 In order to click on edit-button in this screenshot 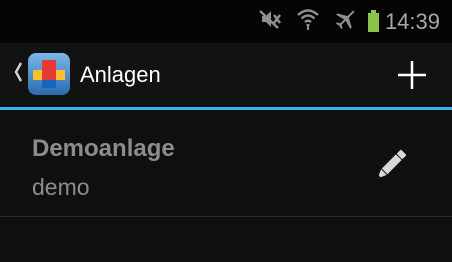, I will do `click(391, 165)`.